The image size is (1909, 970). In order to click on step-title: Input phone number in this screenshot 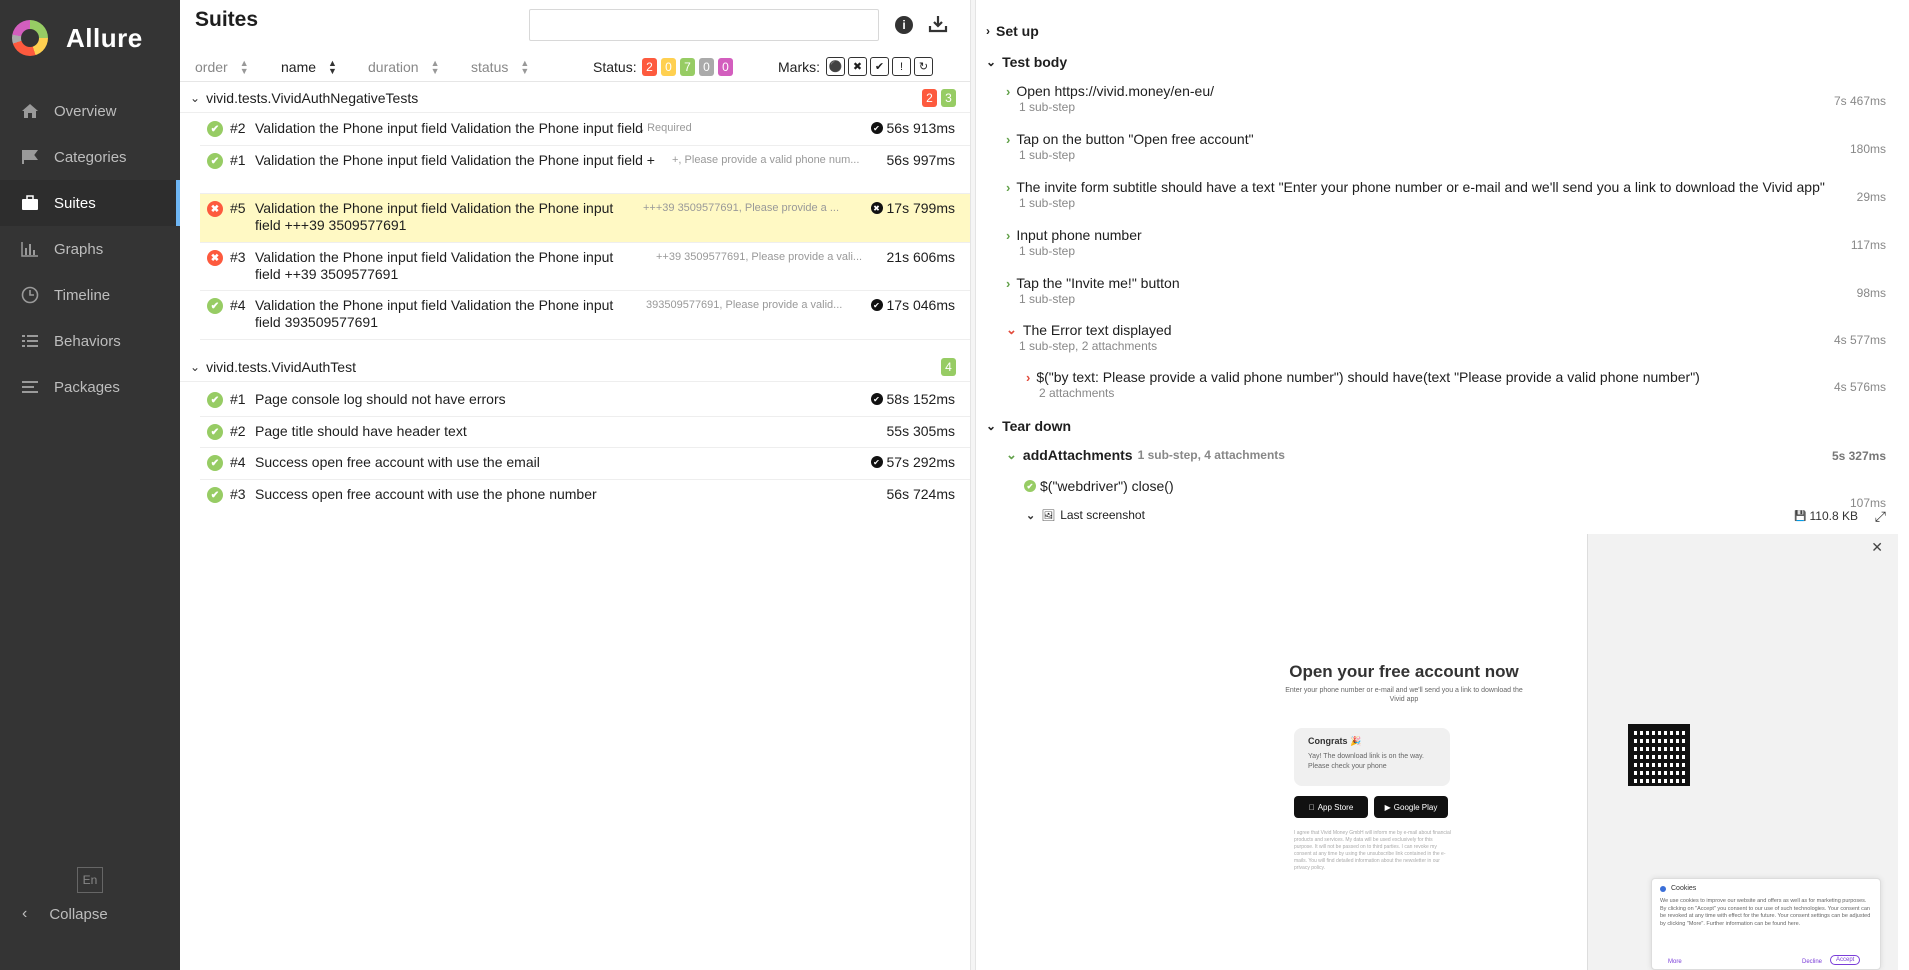, I will do `click(1079, 235)`.